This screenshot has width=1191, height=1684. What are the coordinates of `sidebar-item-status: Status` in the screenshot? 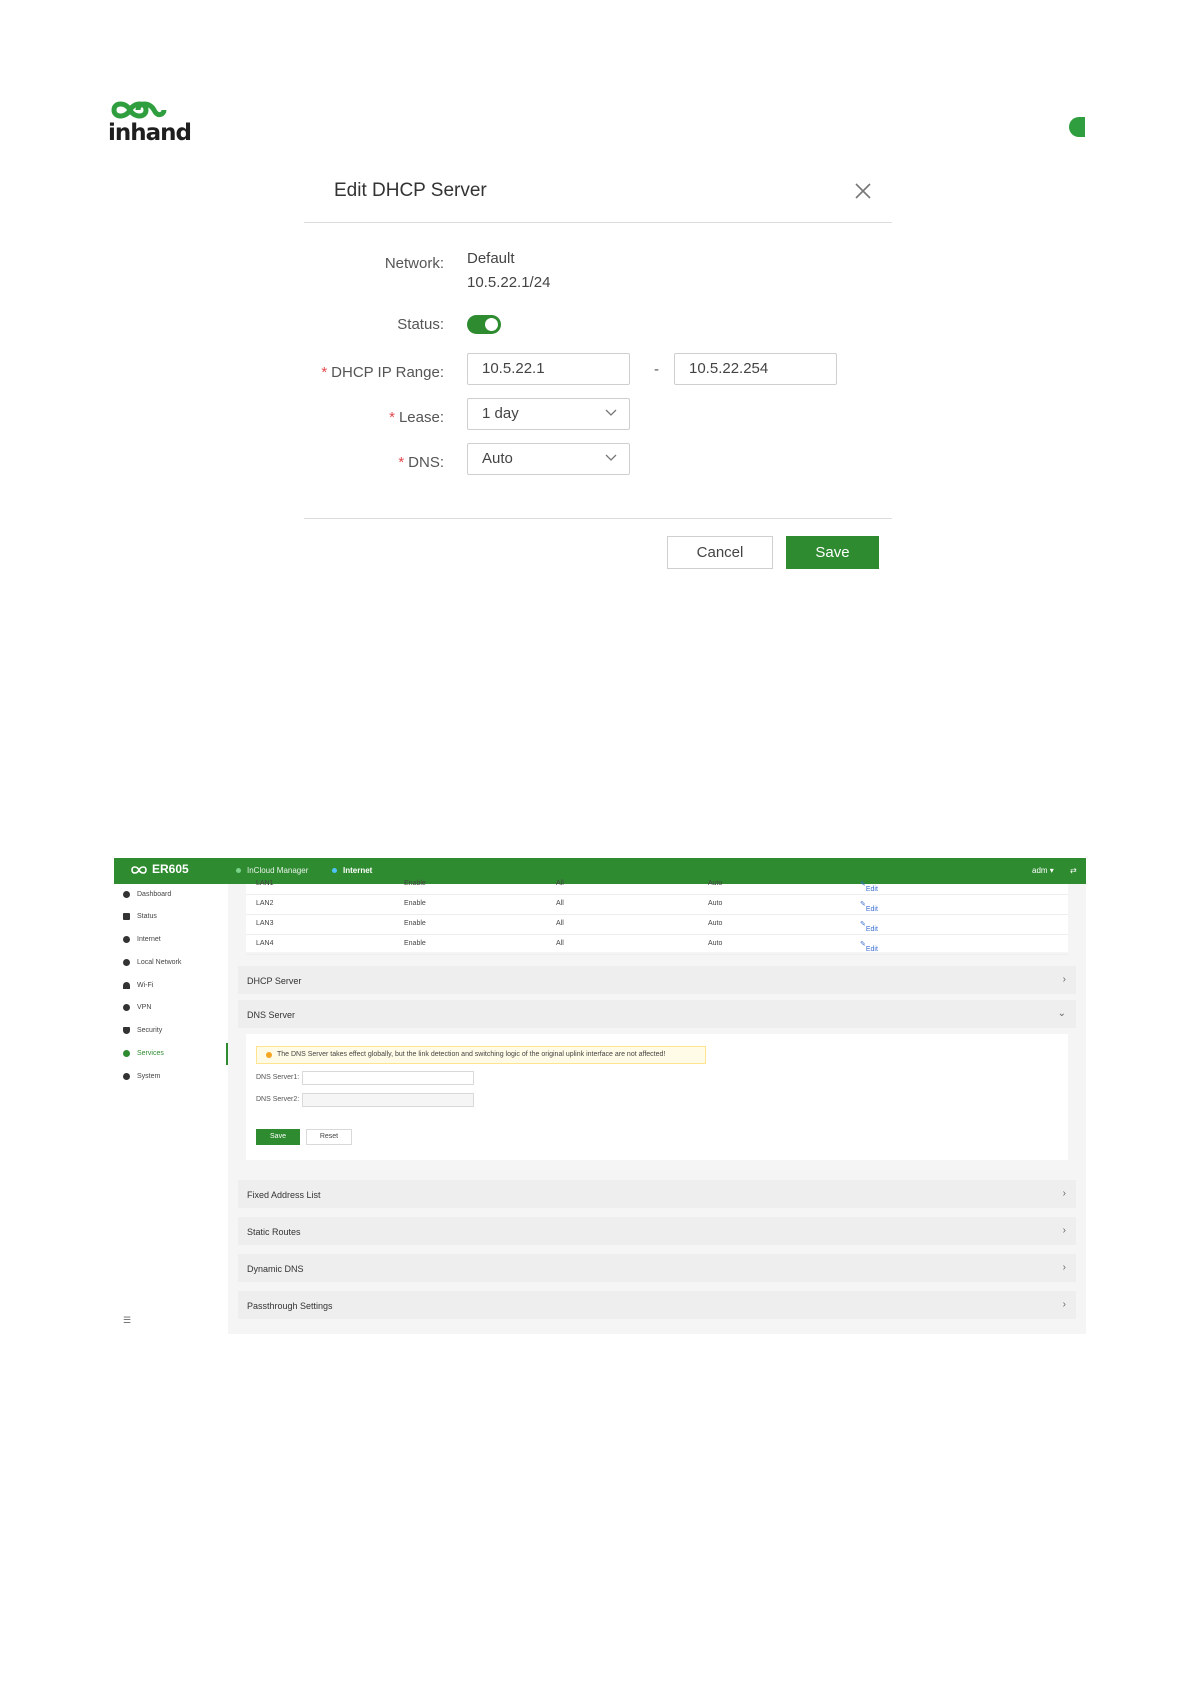 It's located at (171, 917).